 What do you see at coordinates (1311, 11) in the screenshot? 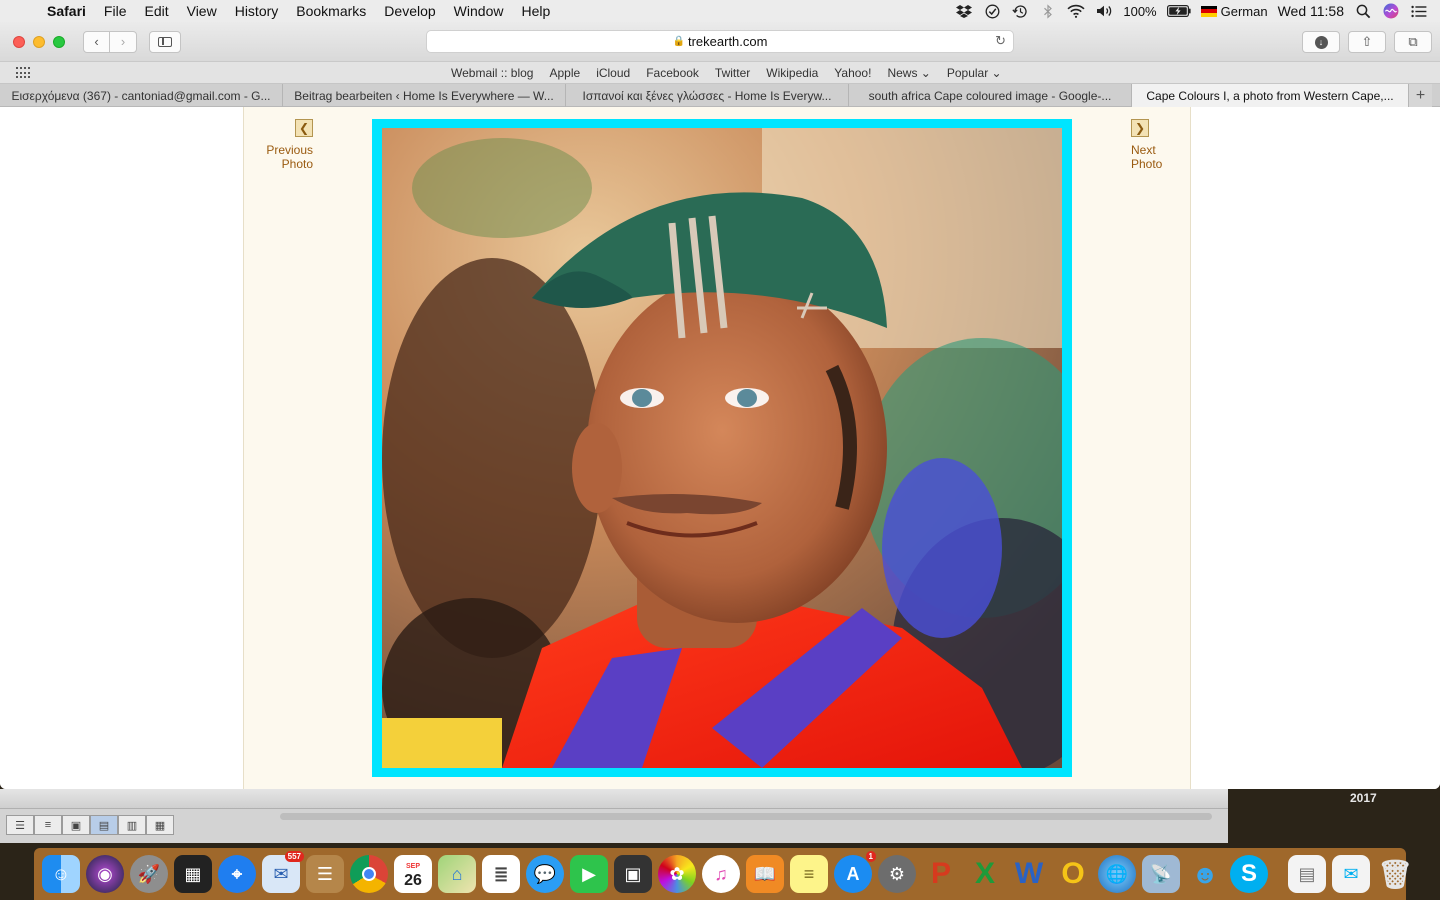
I see `clock: Wed 11:58` at bounding box center [1311, 11].